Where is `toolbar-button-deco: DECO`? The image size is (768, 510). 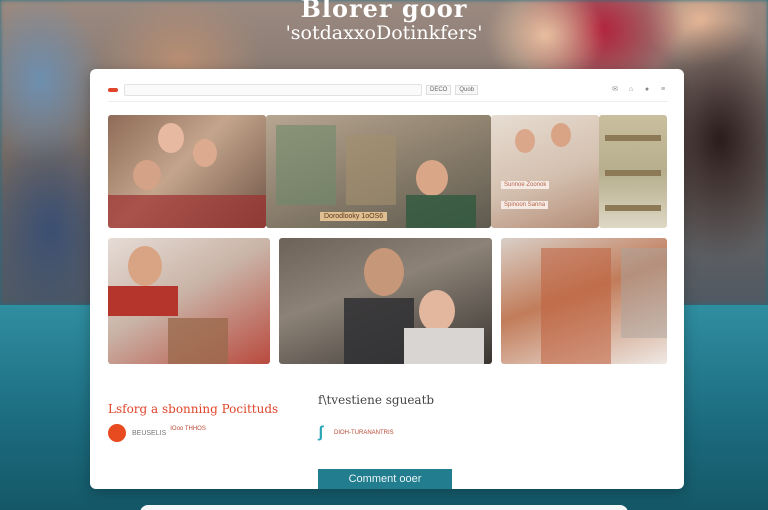
toolbar-button-deco: DECO is located at coordinates (439, 90).